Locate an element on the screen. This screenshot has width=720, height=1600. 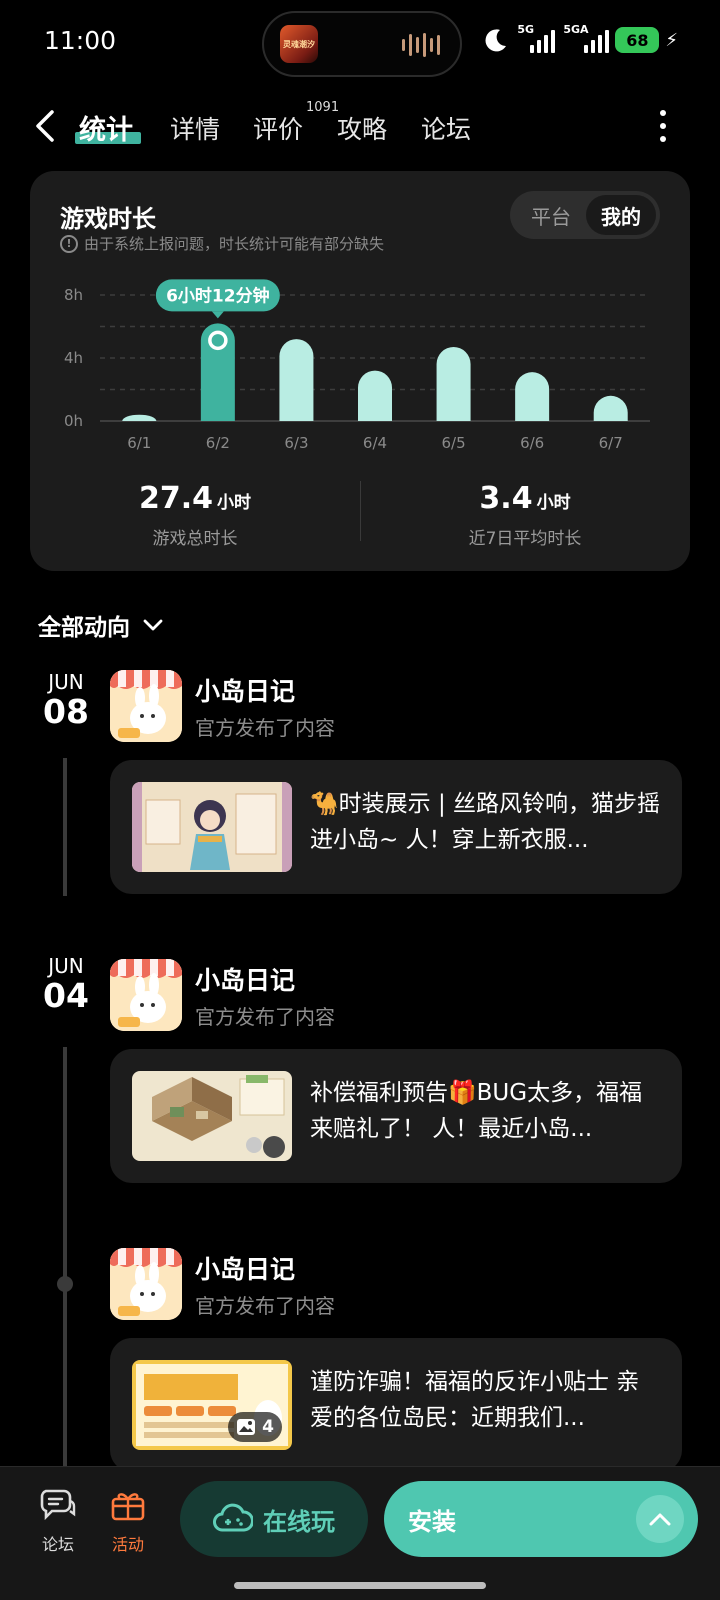
timeline-dot is located at coordinates (65, 1284).